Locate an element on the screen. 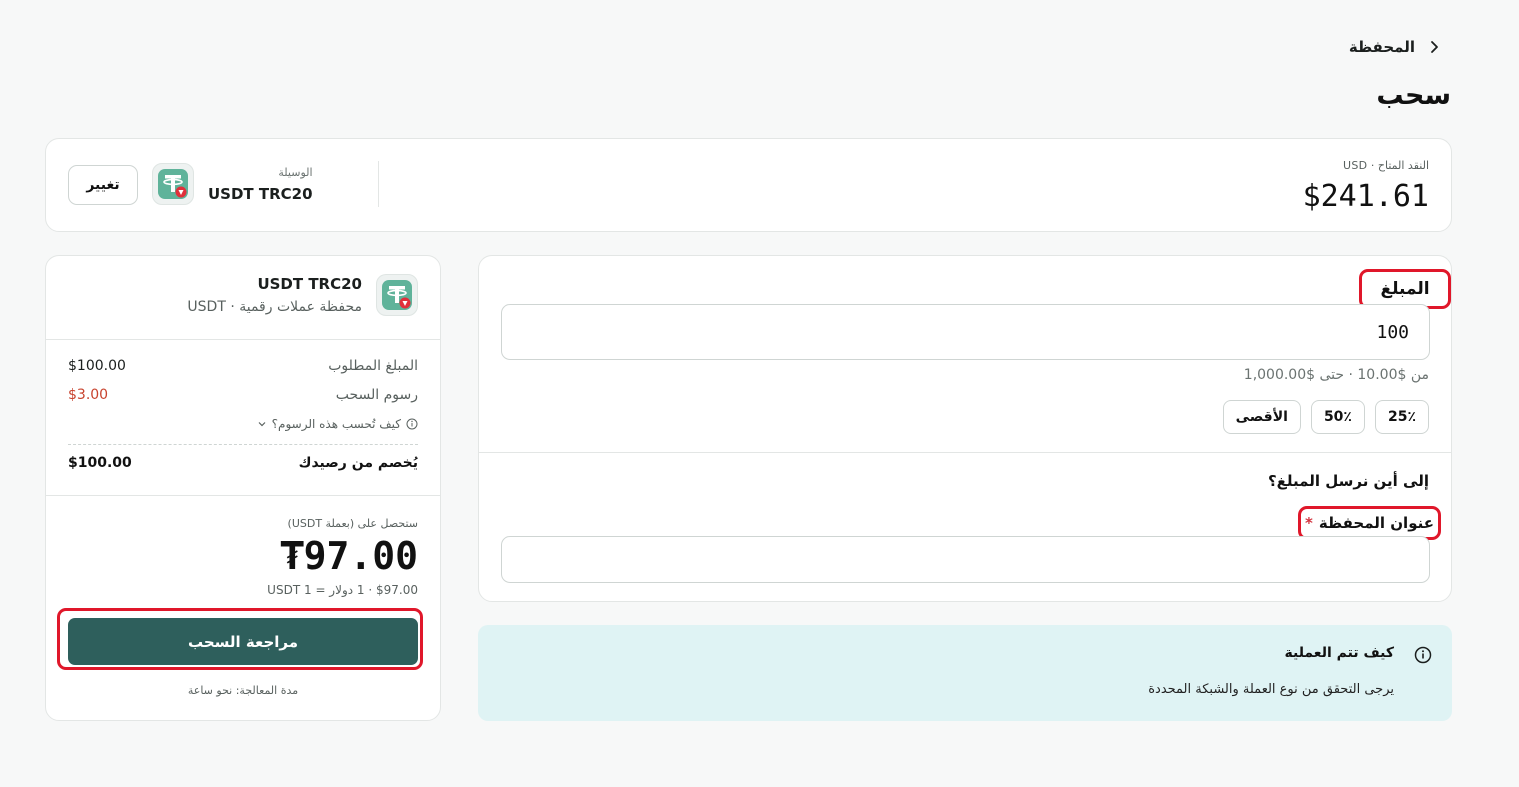 The height and width of the screenshot is (787, 1519). fee-label: رسوم السحب is located at coordinates (376, 395).